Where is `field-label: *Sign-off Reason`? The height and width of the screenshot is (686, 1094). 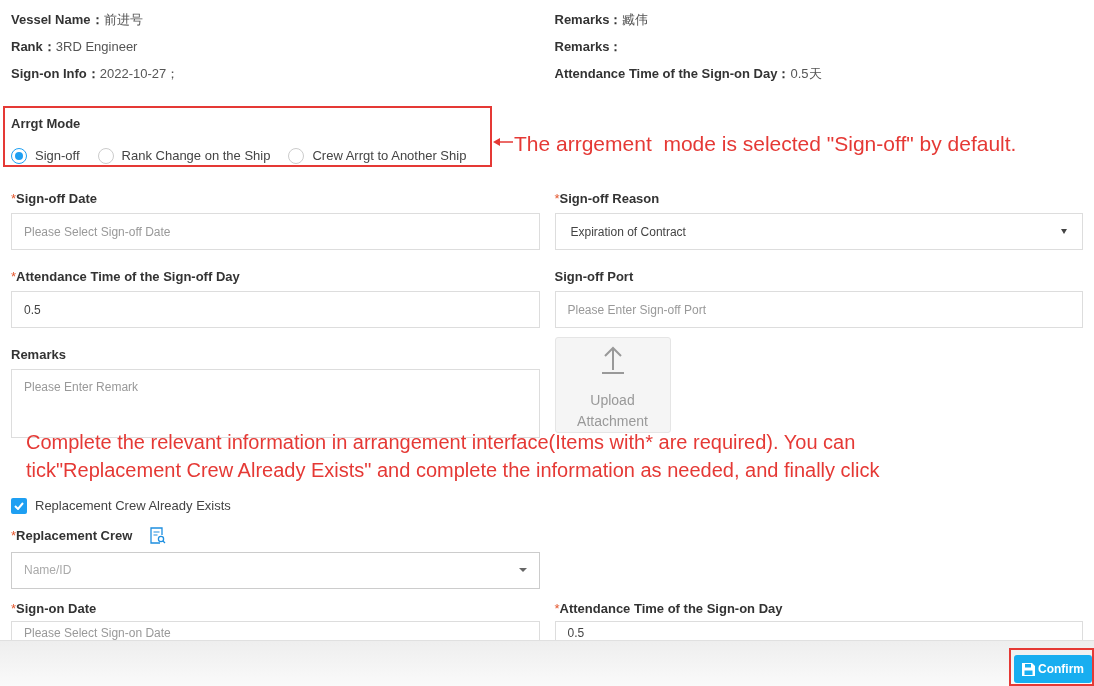
field-label: *Sign-off Reason is located at coordinates (607, 199).